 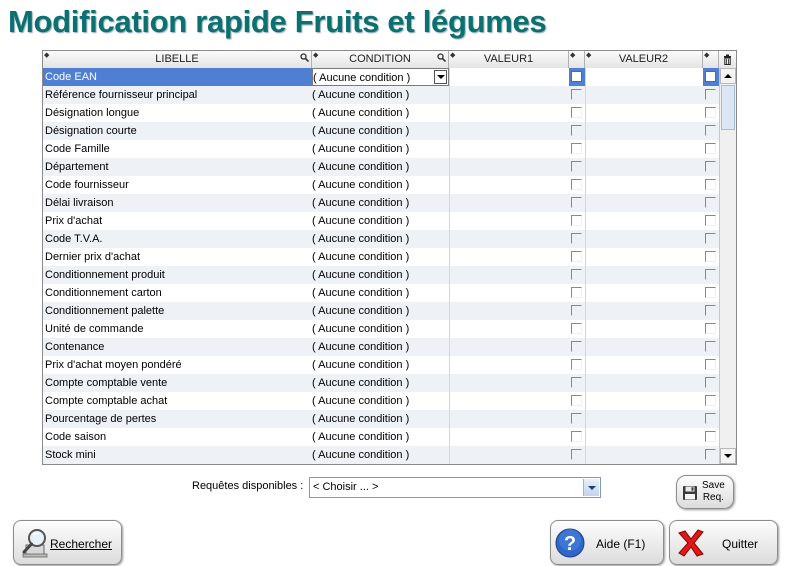 I want to click on column-header-valeur1: ◆ VALEUR1, so click(x=509, y=59).